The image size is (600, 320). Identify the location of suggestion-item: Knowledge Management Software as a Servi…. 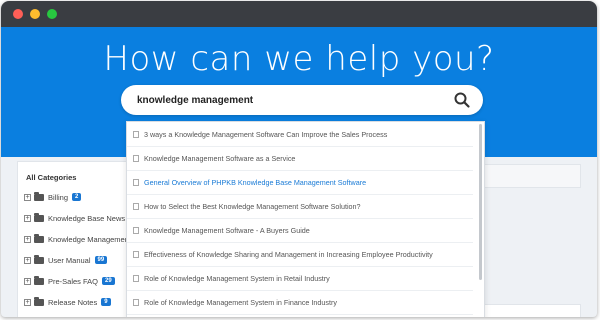
(300, 158).